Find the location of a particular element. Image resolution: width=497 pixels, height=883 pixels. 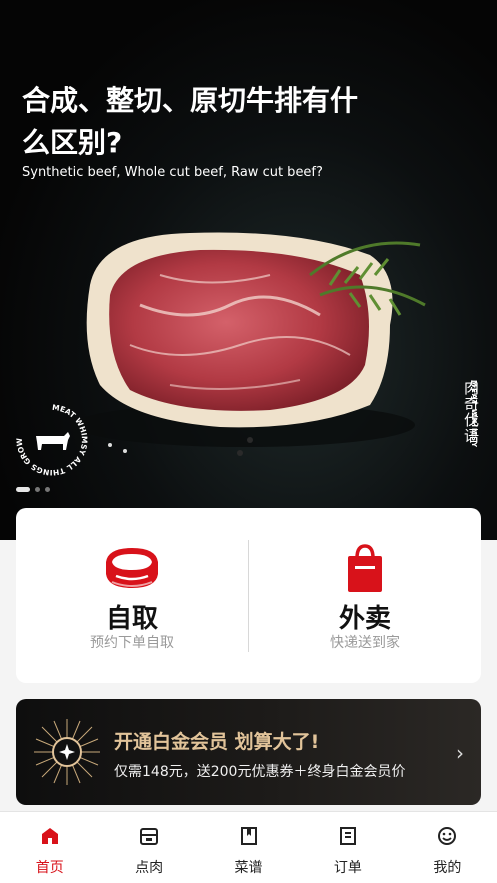

star-badge-icon is located at coordinates (67, 752).